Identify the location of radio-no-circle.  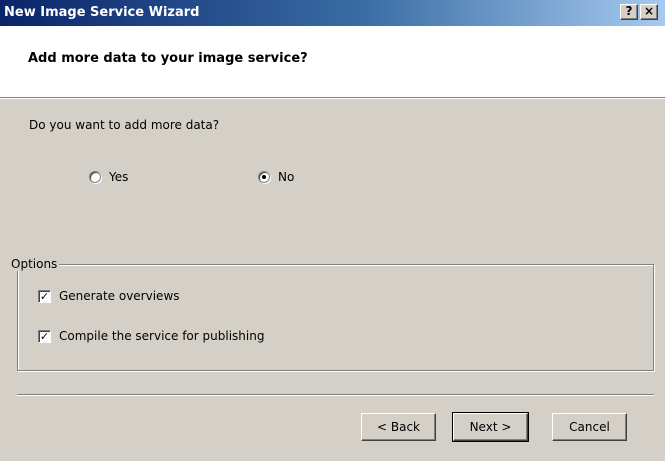
(264, 177).